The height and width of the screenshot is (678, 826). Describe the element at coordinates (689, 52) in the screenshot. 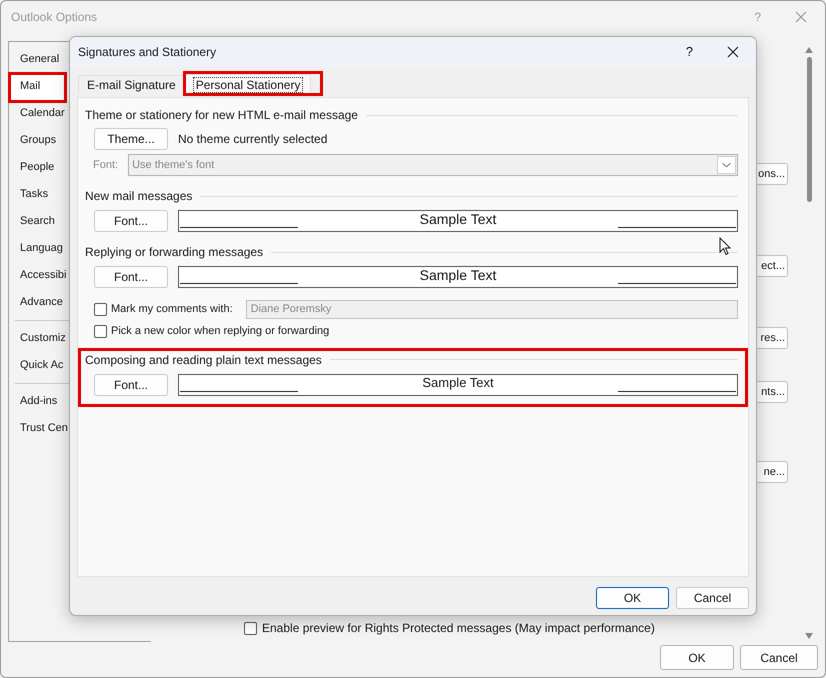

I see `help-button: ?` at that location.